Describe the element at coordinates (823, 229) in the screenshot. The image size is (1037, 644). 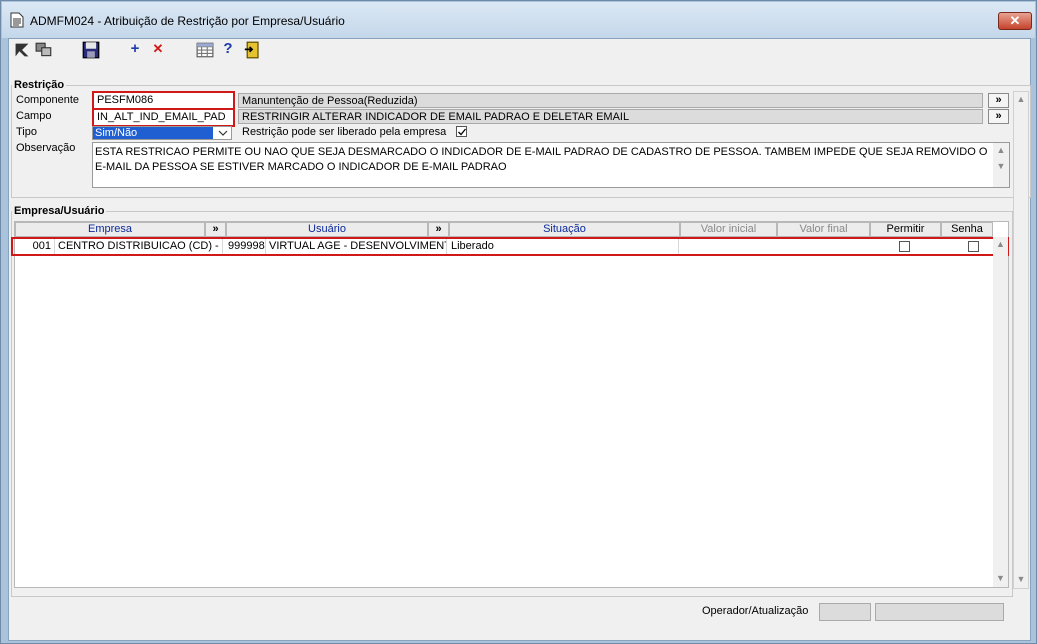
I see `col-header-valor-final: Valor final` at that location.